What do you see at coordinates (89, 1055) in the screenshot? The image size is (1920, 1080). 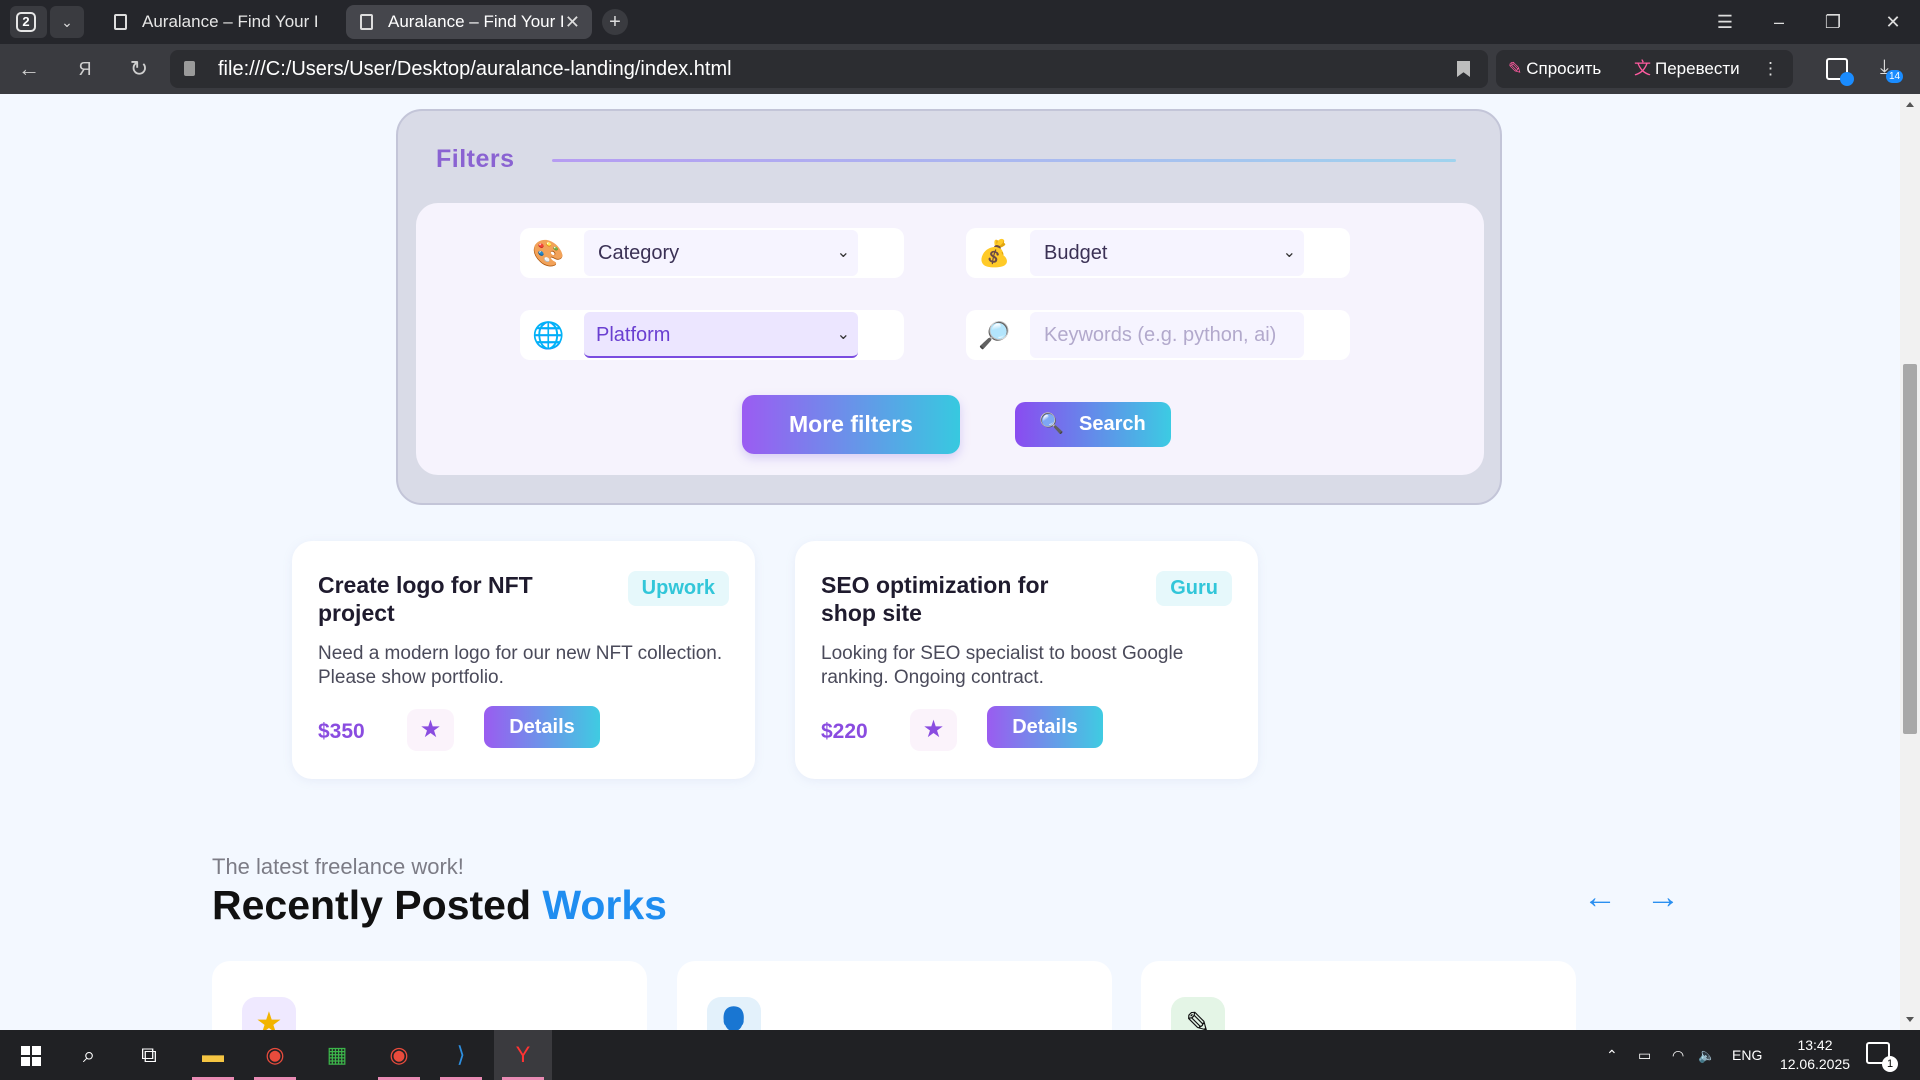 I see `search-icon: ⌕` at bounding box center [89, 1055].